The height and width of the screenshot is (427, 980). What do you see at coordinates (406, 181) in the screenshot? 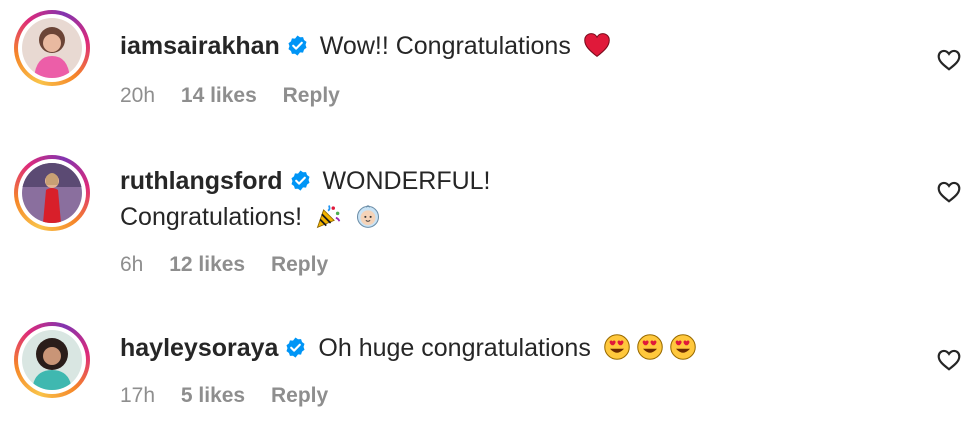
I see `comment-body-line1: WONDERFUL!` at bounding box center [406, 181].